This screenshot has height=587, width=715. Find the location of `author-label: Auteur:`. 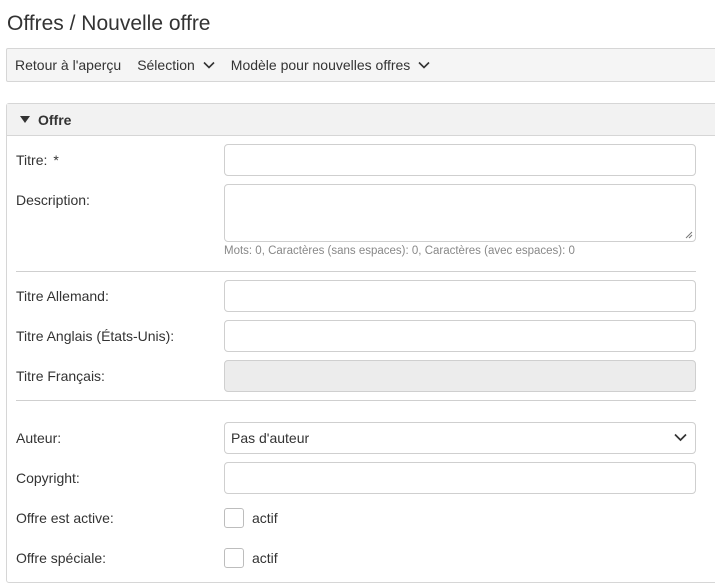

author-label: Auteur: is located at coordinates (39, 438).